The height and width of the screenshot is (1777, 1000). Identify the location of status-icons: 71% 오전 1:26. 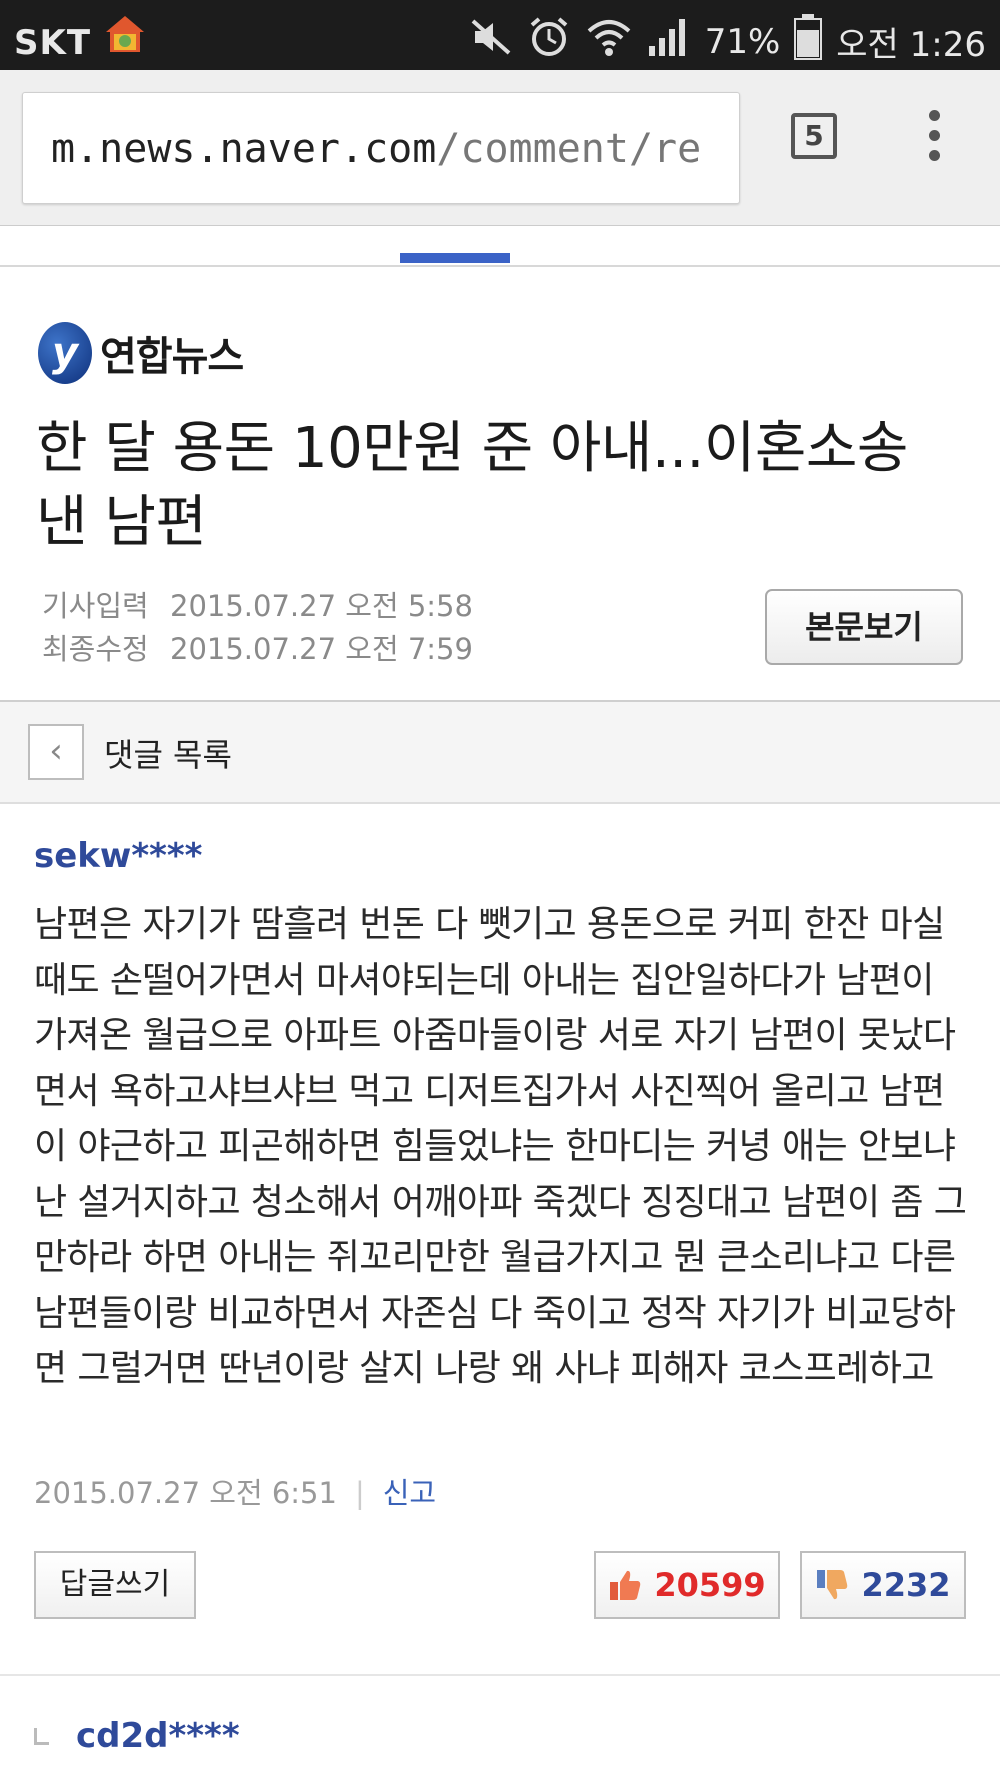
(727, 41).